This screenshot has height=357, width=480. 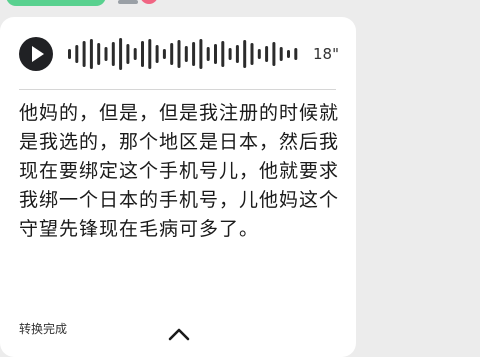 What do you see at coordinates (183, 54) in the screenshot?
I see `waveform` at bounding box center [183, 54].